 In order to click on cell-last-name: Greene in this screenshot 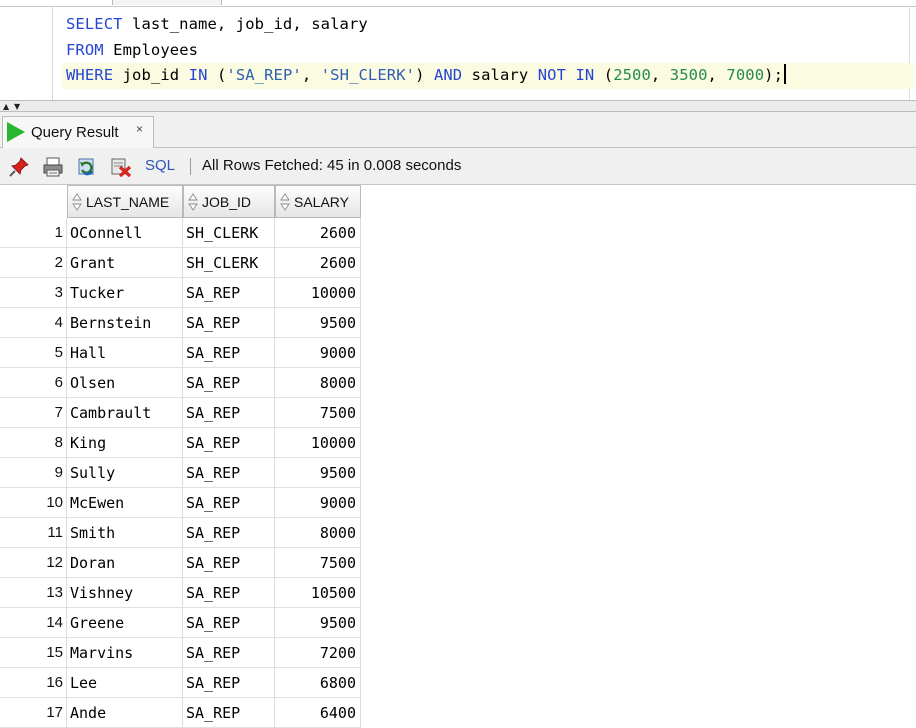, I will do `click(125, 623)`.